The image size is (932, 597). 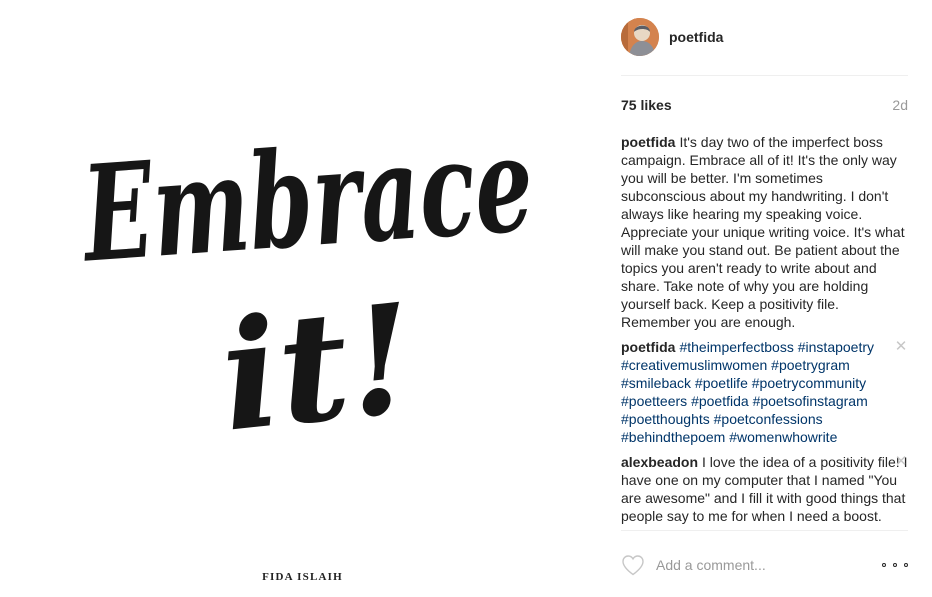 What do you see at coordinates (694, 365) in the screenshot?
I see `hashtag-link: #creativemuslimwomen` at bounding box center [694, 365].